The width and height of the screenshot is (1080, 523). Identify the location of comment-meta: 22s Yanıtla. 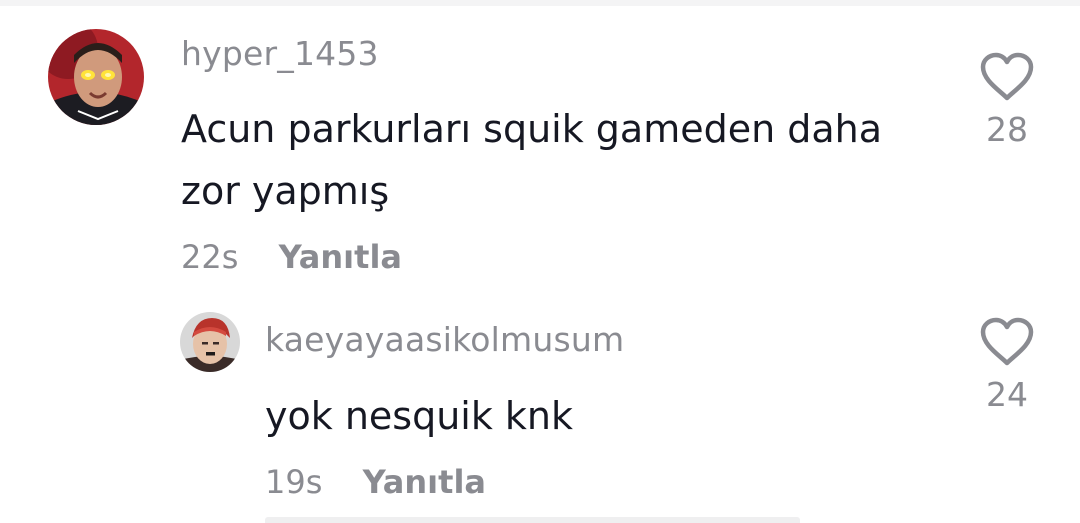
(291, 257).